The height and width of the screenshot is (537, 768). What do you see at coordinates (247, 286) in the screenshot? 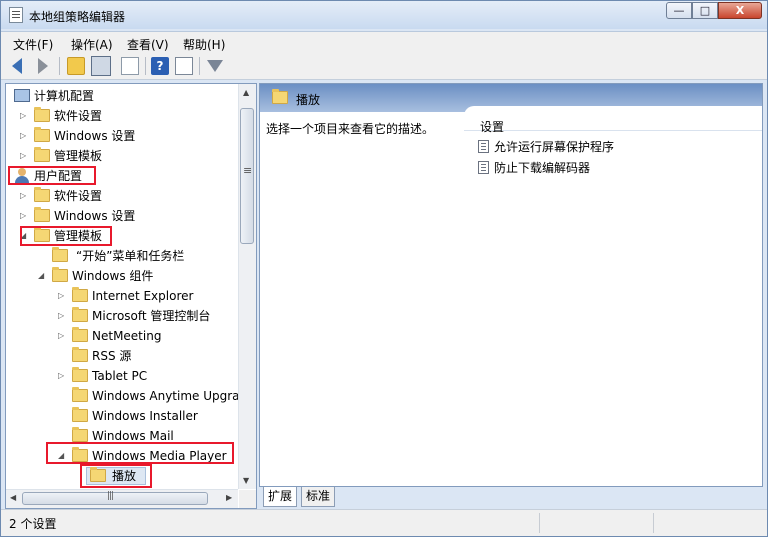
I see `tree-vertical-scrollbar: ▲ ▼` at bounding box center [247, 286].